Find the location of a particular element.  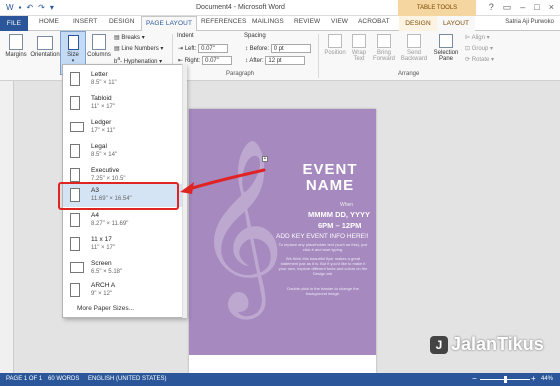

group-button: ⊡ Group ▾ is located at coordinates (479, 48).